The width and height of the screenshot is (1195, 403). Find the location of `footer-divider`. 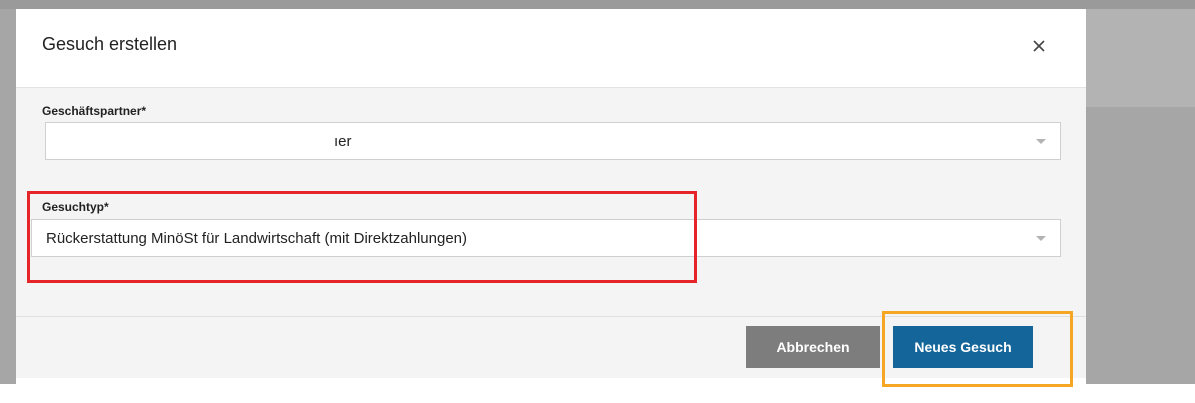

footer-divider is located at coordinates (551, 316).